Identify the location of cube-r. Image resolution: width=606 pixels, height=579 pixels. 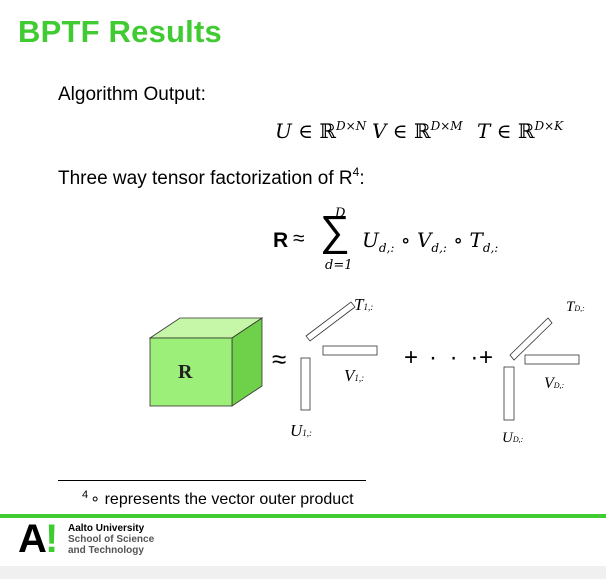
(206, 362).